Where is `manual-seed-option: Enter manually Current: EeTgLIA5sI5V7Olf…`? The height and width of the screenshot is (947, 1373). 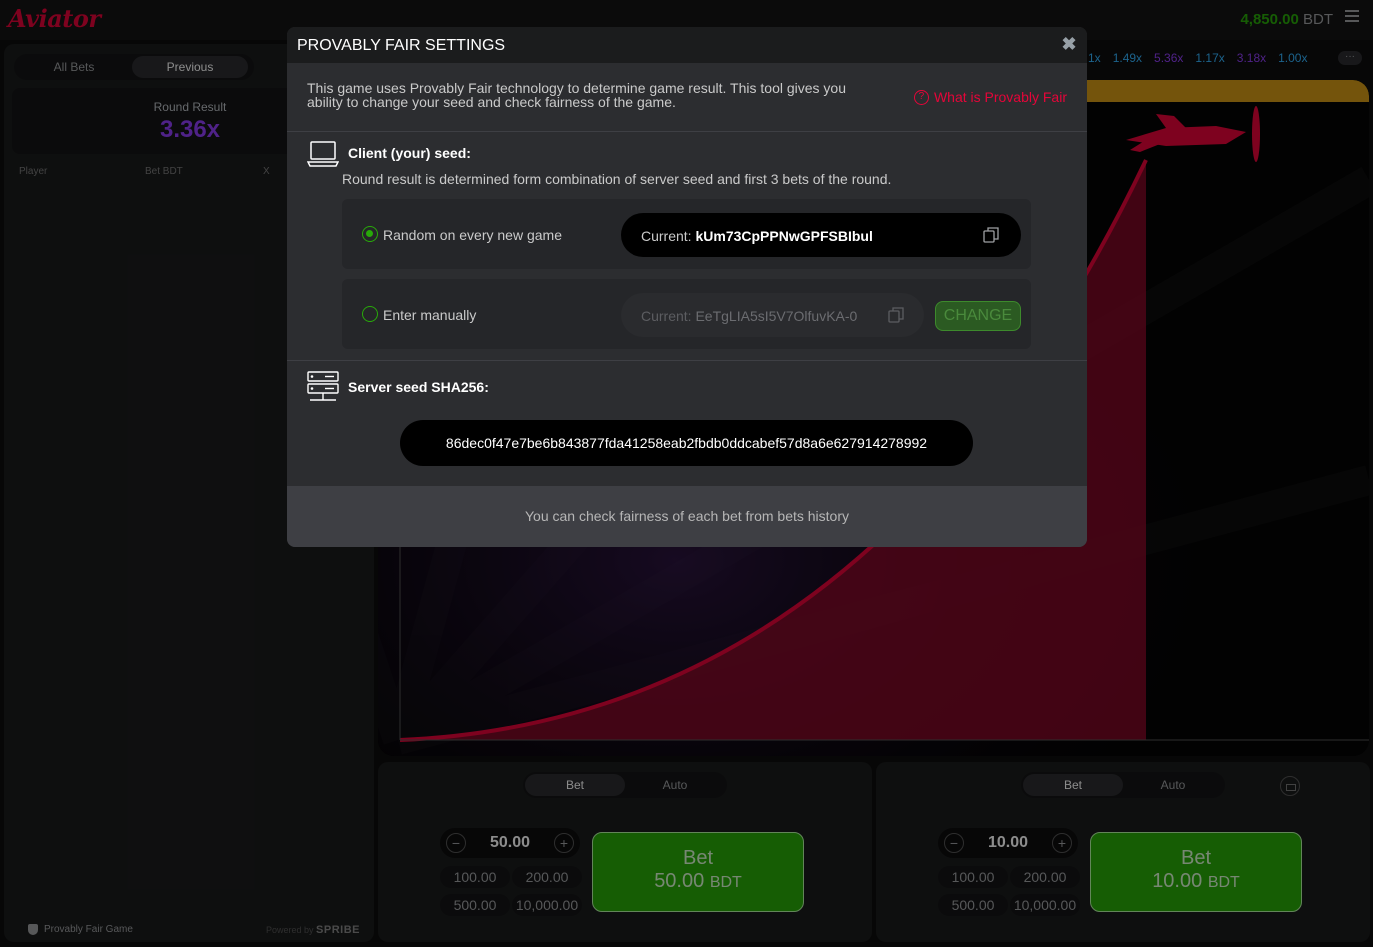 manual-seed-option: Enter manually Current: EeTgLIA5sI5V7Olf… is located at coordinates (686, 314).